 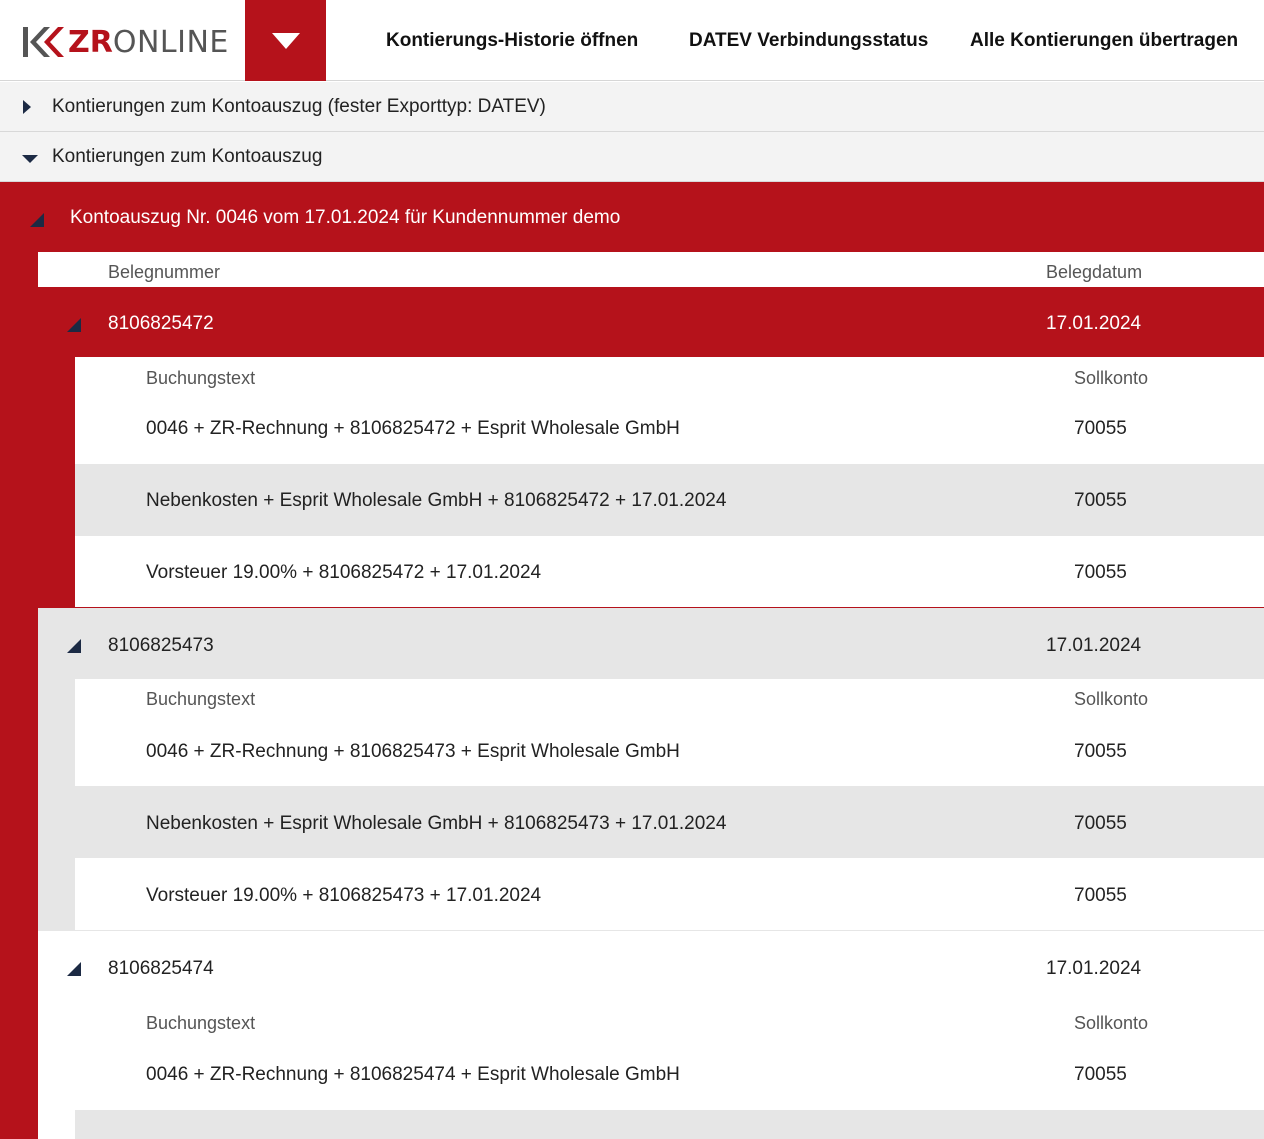 I want to click on accordion-label: Kontierungen zum Kontoauszug, so click(x=187, y=156).